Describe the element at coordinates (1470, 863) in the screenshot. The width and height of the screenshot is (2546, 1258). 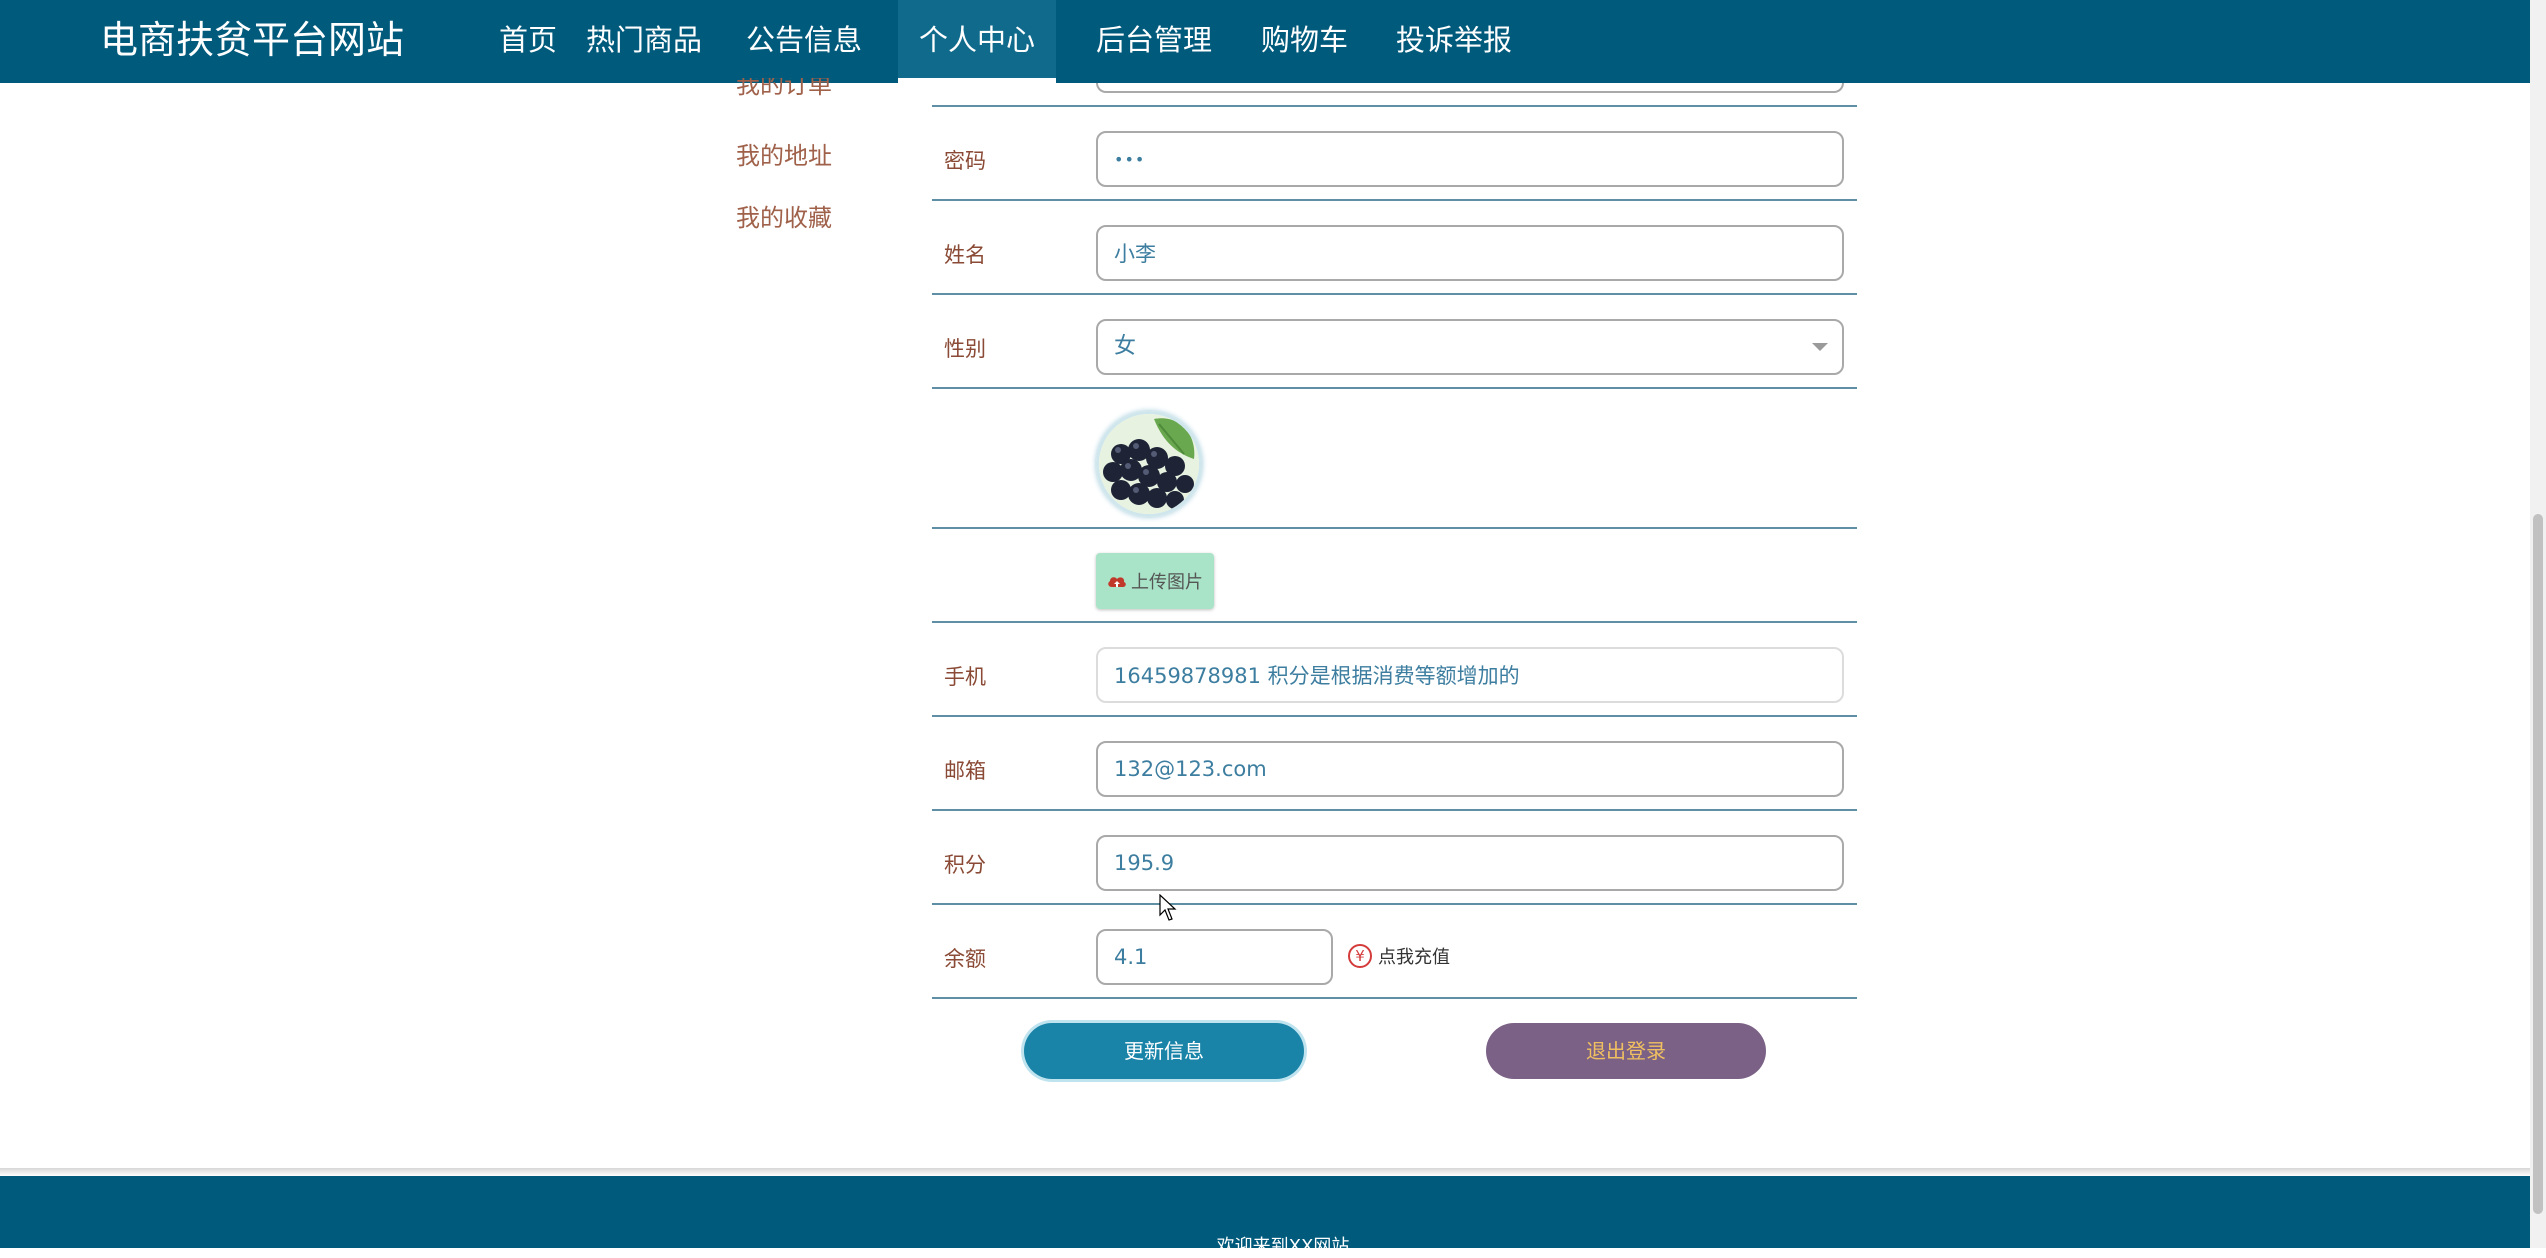
I see `points-input` at that location.